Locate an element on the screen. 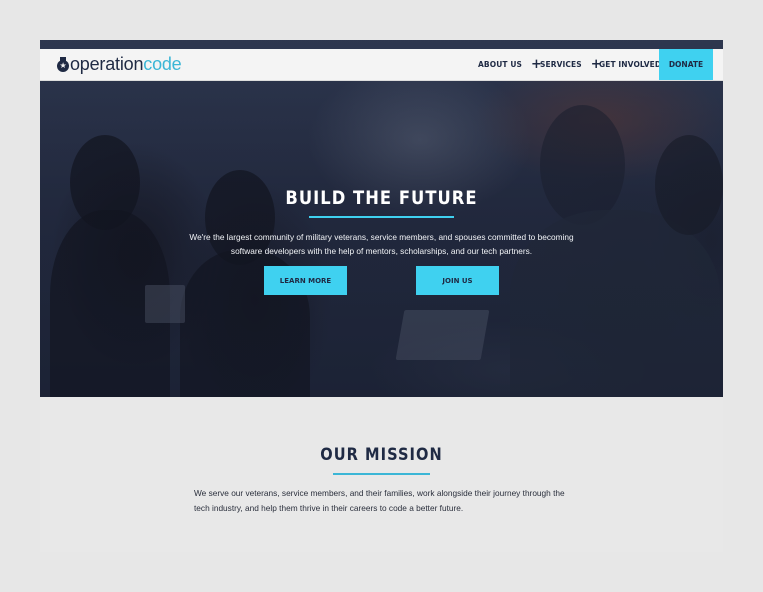 This screenshot has width=763, height=592. nav-services-label: SERVICES is located at coordinates (561, 64).